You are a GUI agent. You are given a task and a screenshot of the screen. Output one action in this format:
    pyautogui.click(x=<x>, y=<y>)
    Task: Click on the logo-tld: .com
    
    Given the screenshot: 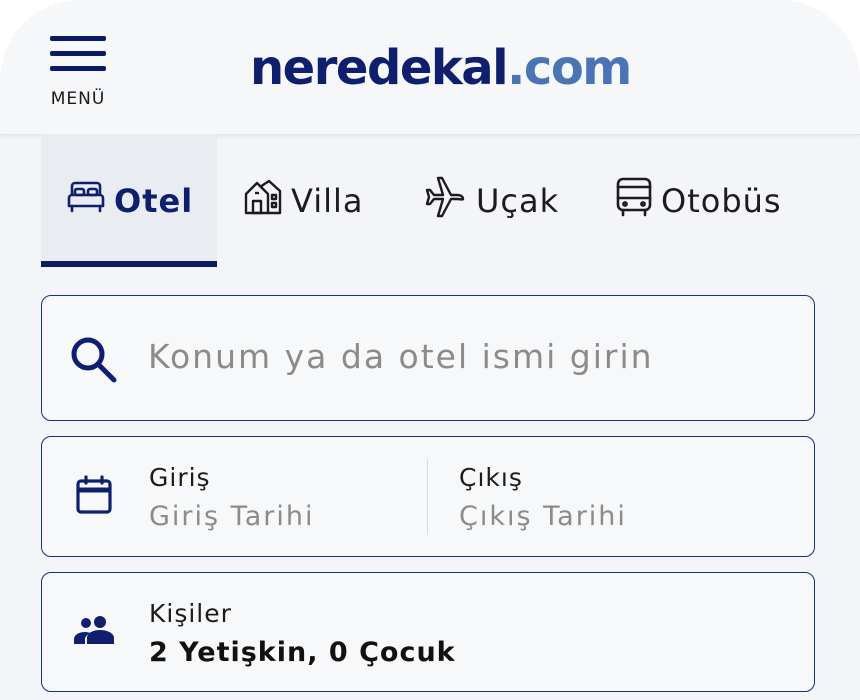 What is the action you would take?
    pyautogui.click(x=569, y=68)
    